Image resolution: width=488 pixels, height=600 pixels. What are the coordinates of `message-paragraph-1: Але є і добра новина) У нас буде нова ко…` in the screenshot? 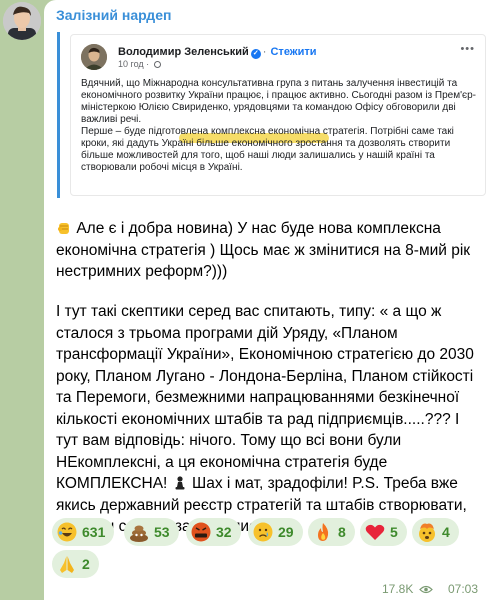 It's located at (268, 250).